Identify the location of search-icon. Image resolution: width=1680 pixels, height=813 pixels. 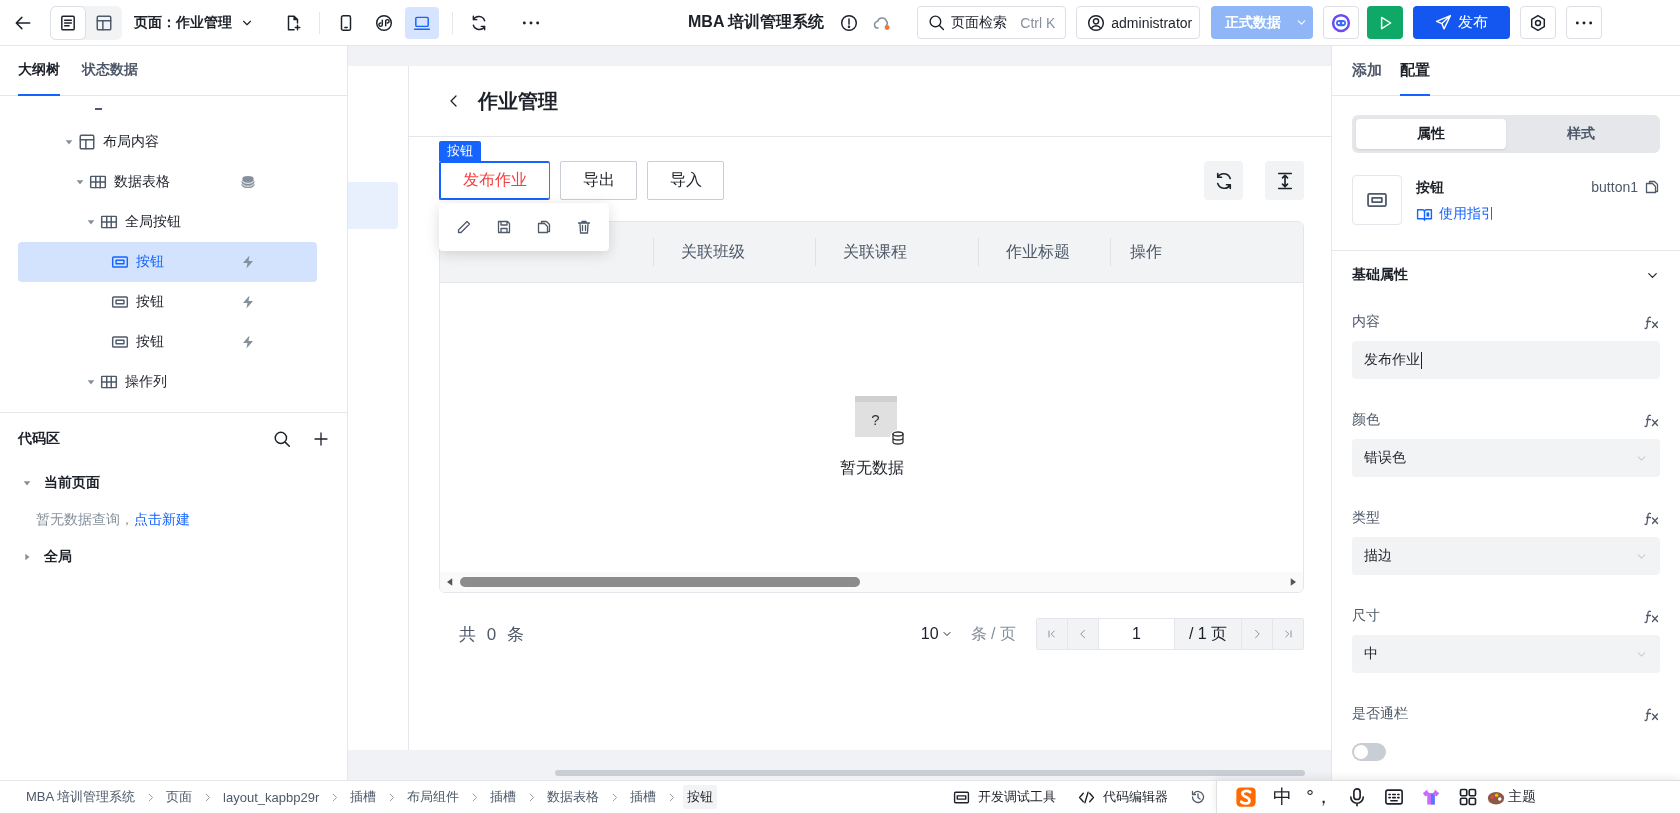
(282, 439).